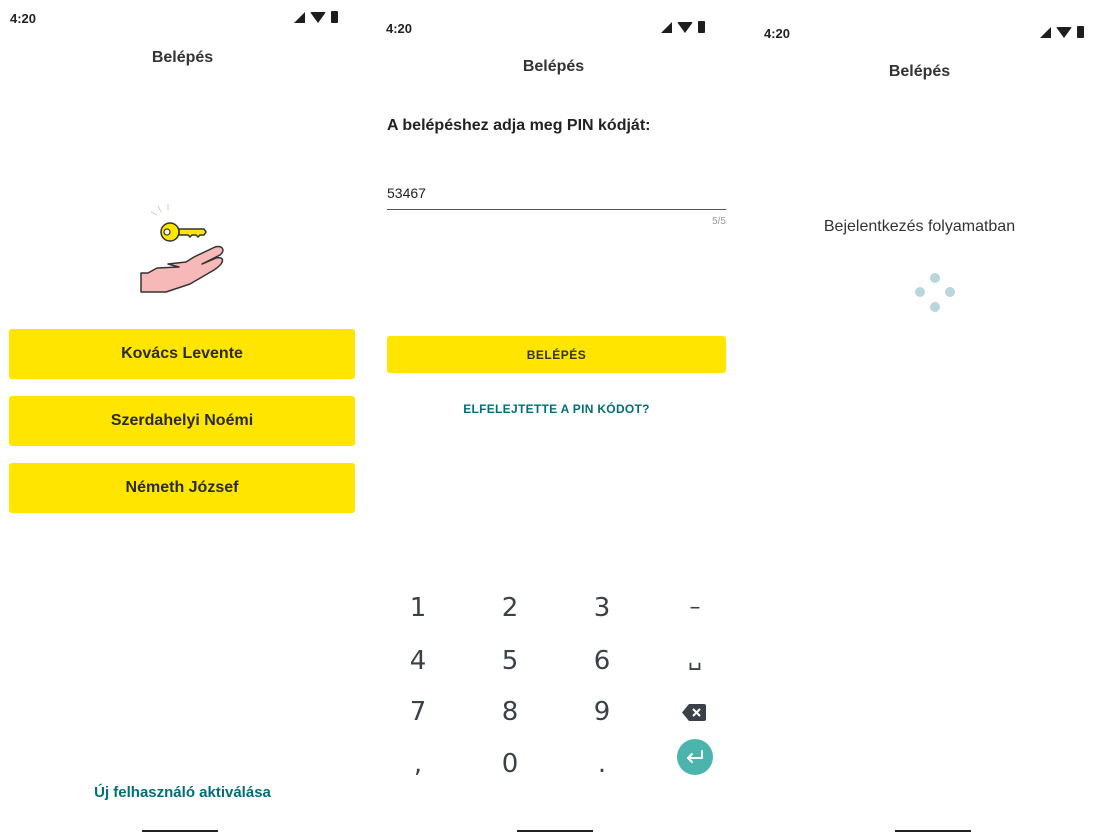 The width and height of the screenshot is (1097, 835). I want to click on key-1: 1, so click(418, 608).